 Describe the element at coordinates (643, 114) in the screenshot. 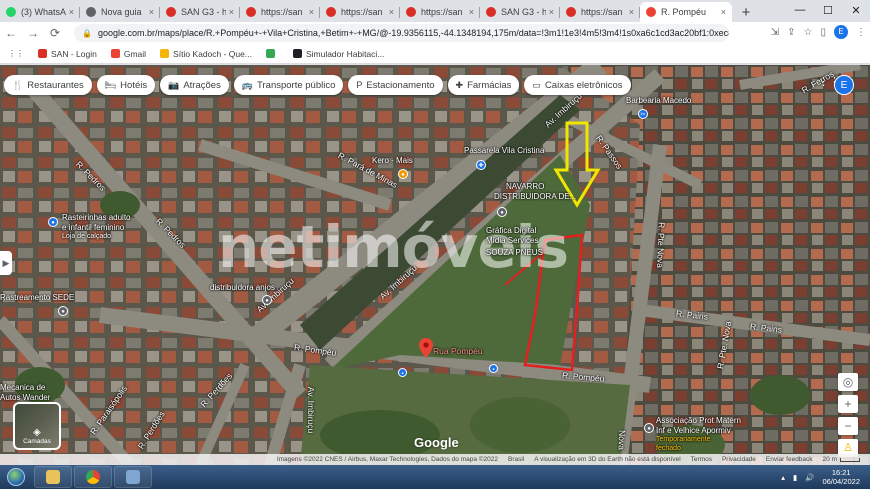

I see `scissors-icon: ✂` at that location.